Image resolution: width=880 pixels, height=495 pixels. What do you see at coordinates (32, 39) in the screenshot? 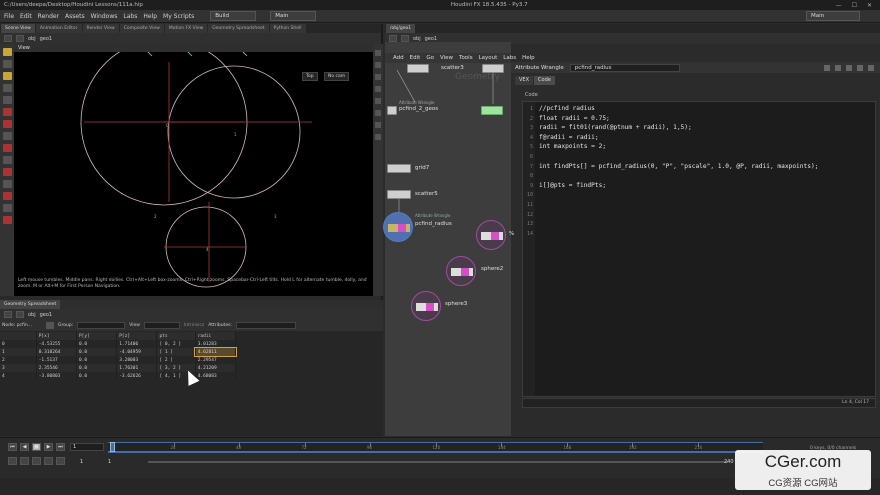
I see `path-obj: obj` at bounding box center [32, 39].